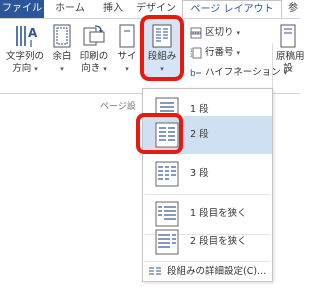 Image resolution: width=320 pixels, height=287 pixels. What do you see at coordinates (113, 9) in the screenshot?
I see `tab-insert: 挿入` at bounding box center [113, 9].